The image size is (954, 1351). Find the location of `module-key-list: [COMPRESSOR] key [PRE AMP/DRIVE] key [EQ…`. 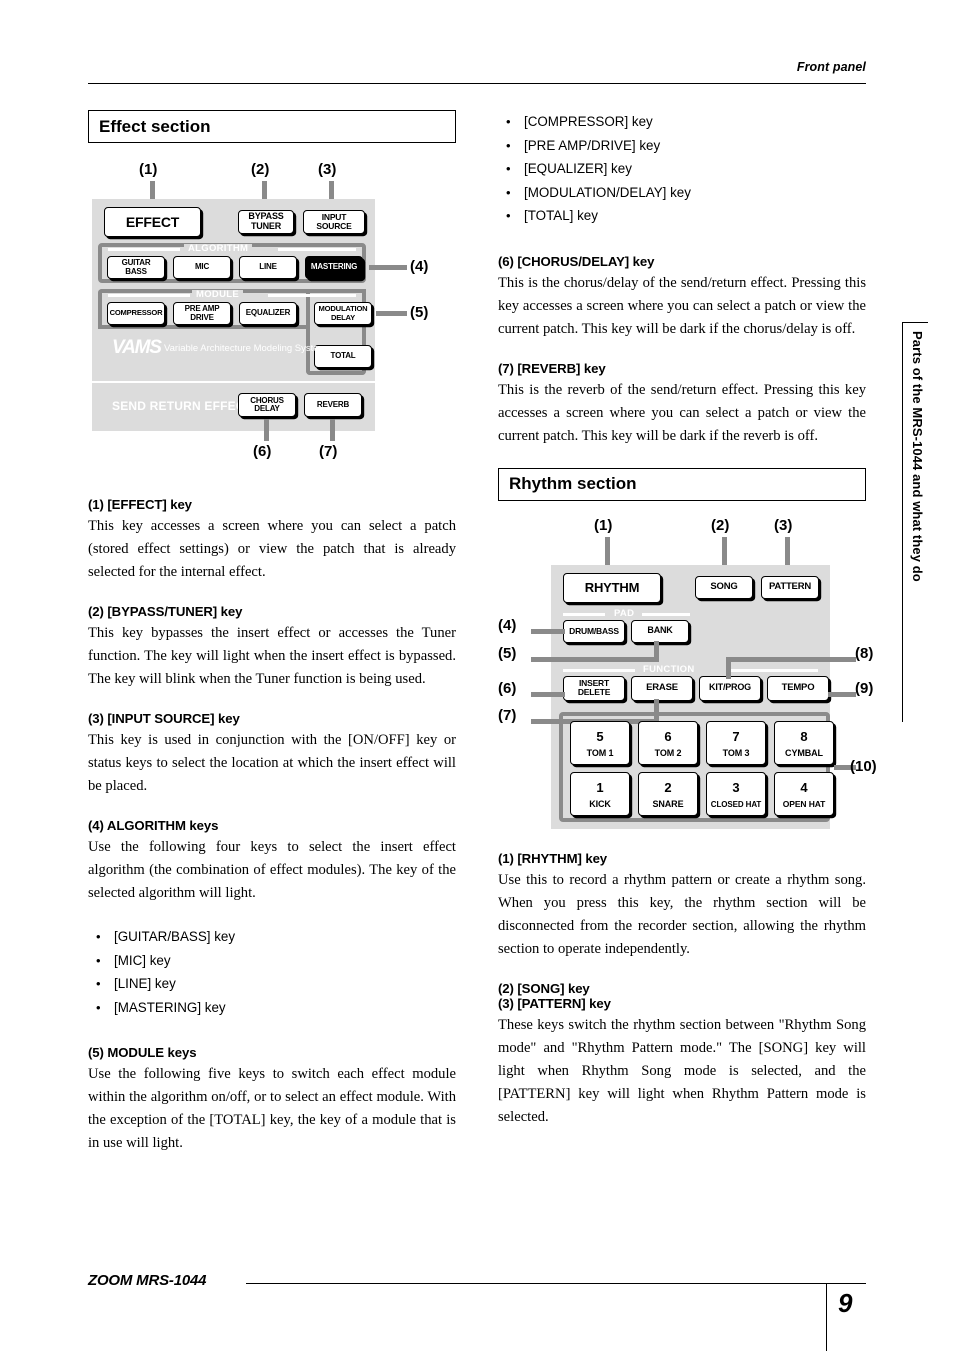

module-key-list: [COMPRESSOR] key [PRE AMP/DRIVE] key [EQ… is located at coordinates (682, 169).